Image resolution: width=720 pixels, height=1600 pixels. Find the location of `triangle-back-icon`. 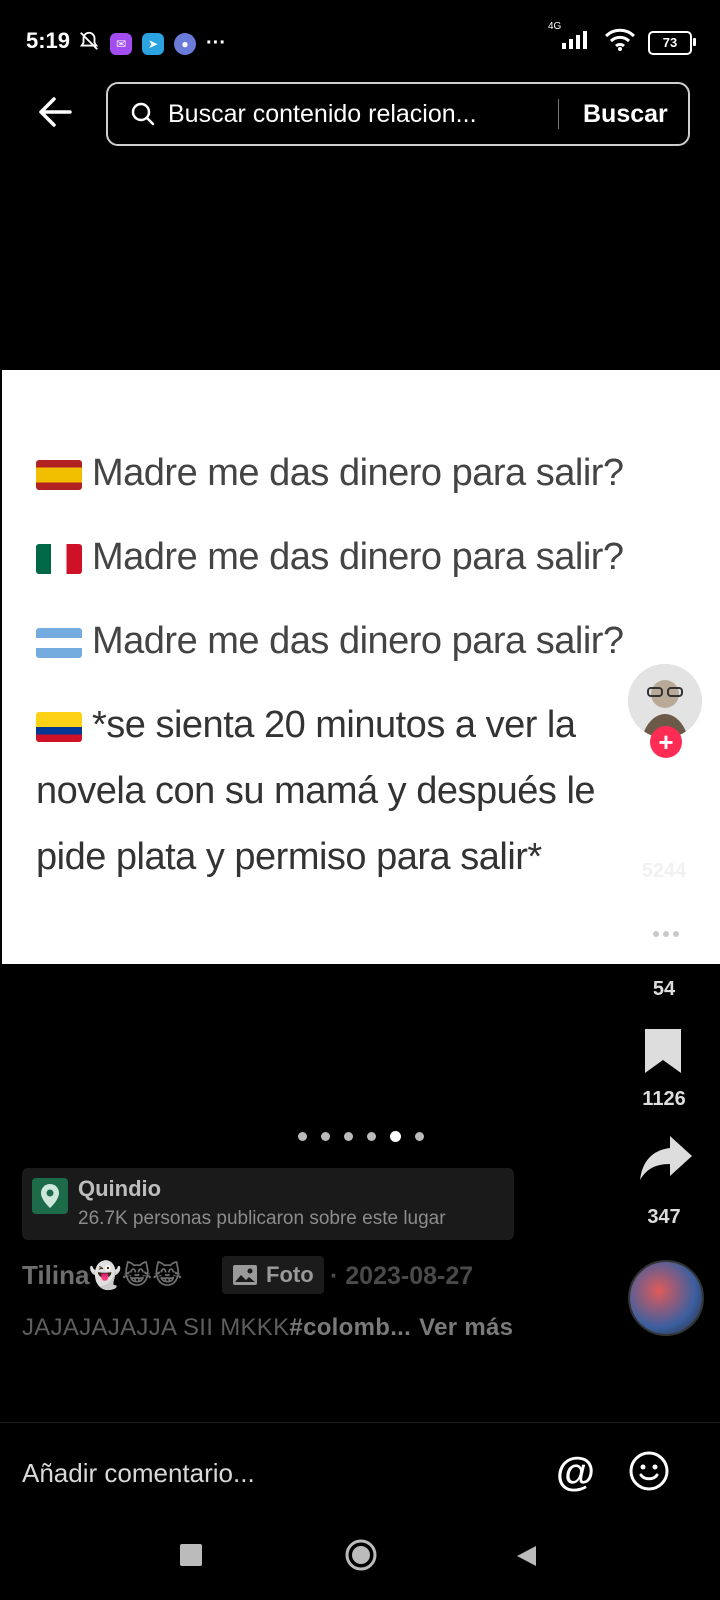

triangle-back-icon is located at coordinates (526, 1556).